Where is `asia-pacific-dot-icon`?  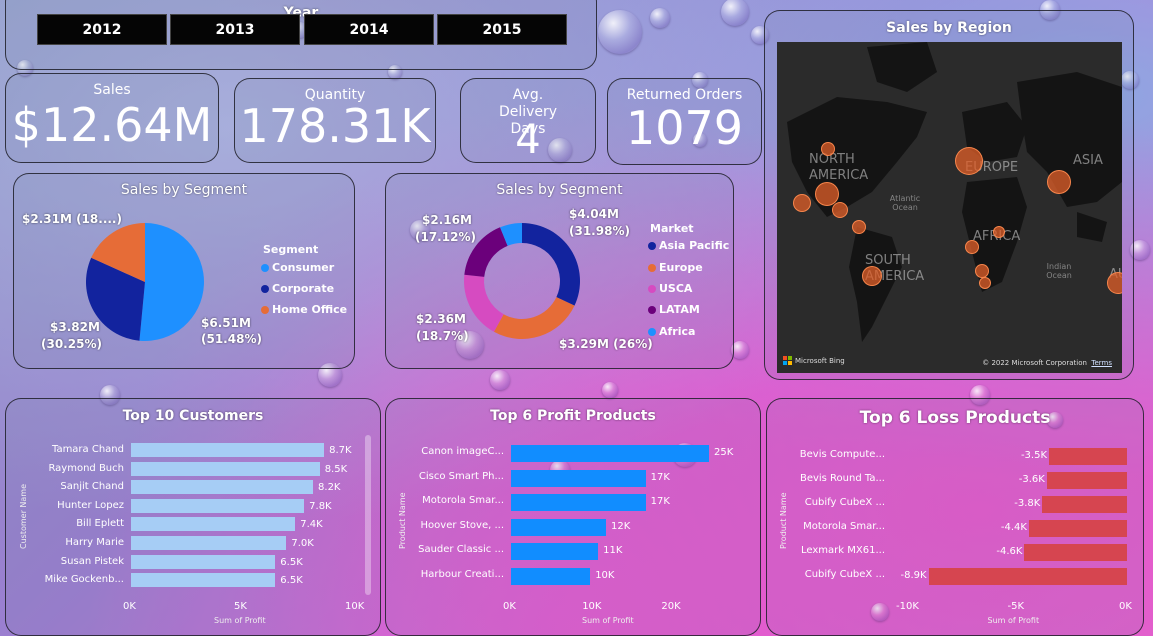
asia-pacific-dot-icon is located at coordinates (652, 245).